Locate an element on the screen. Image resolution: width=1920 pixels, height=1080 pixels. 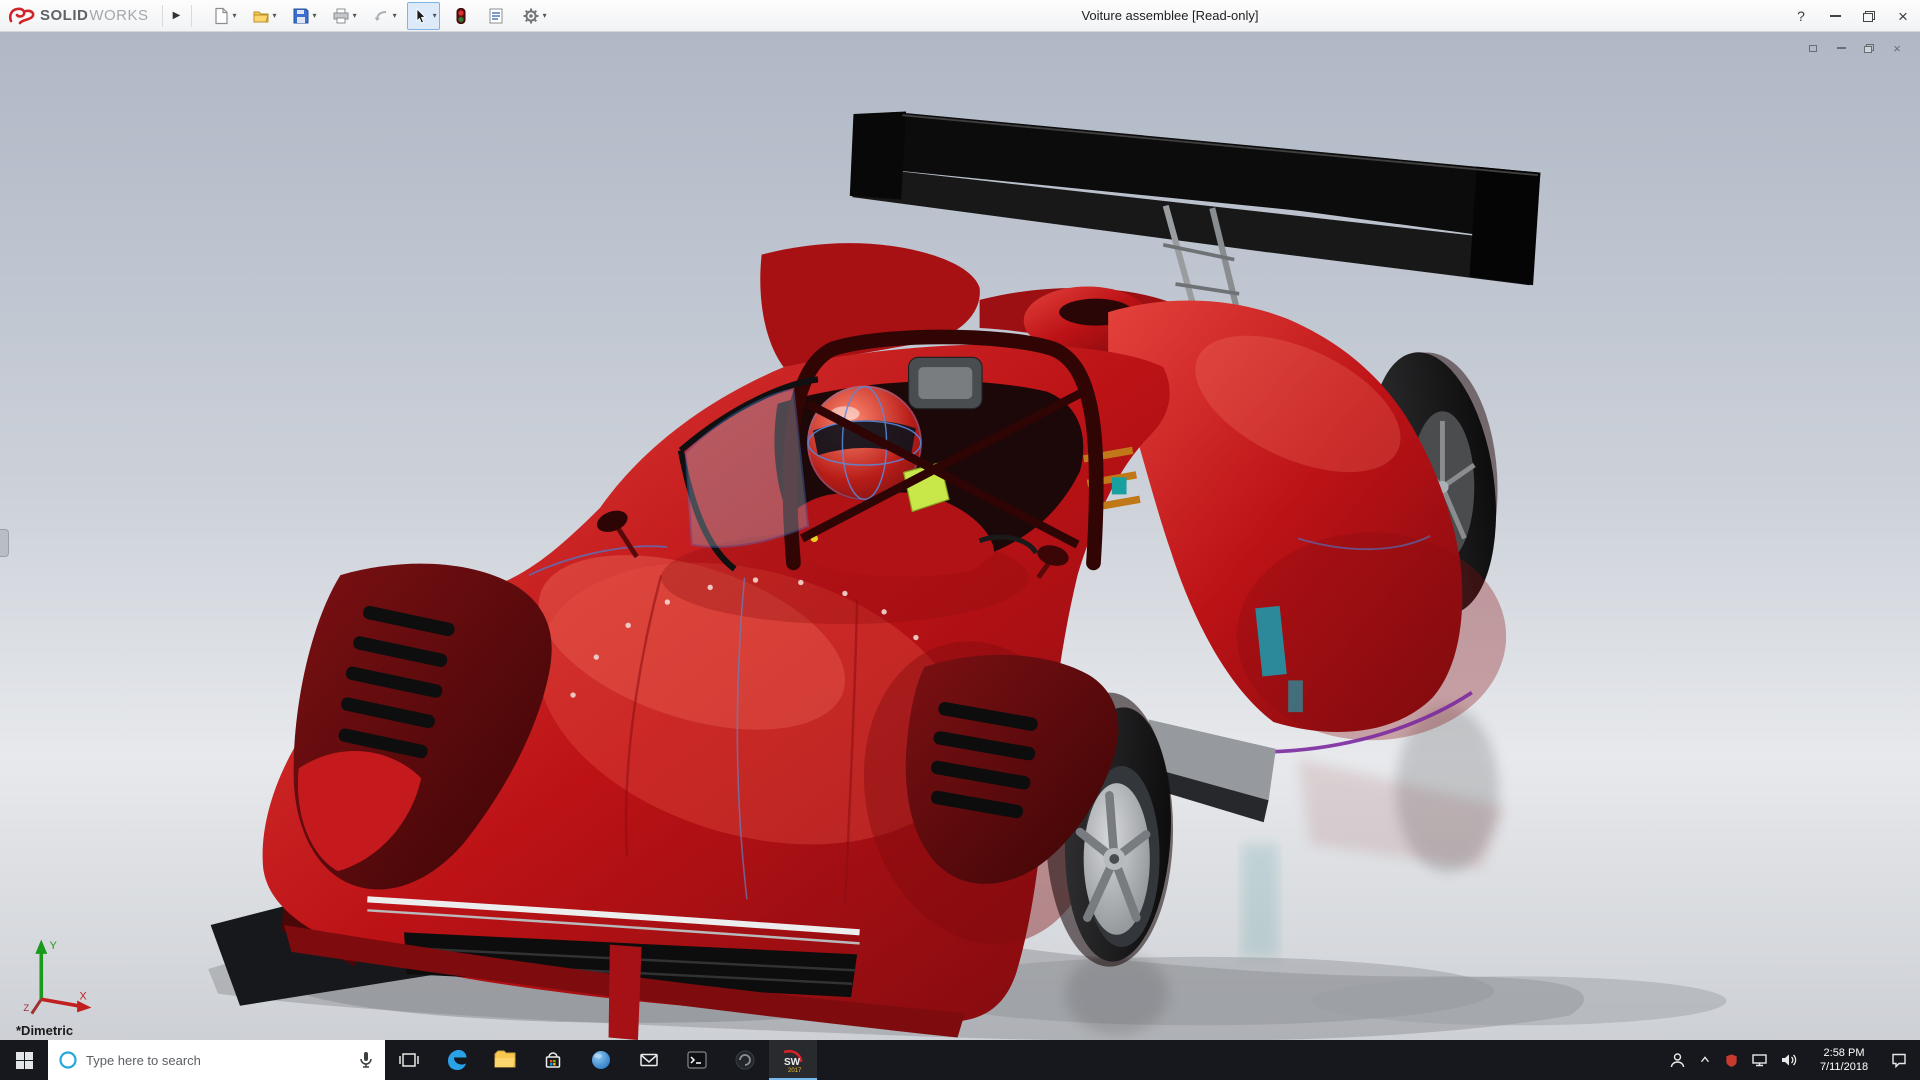
undo-arrow-icon is located at coordinates (380, 15).